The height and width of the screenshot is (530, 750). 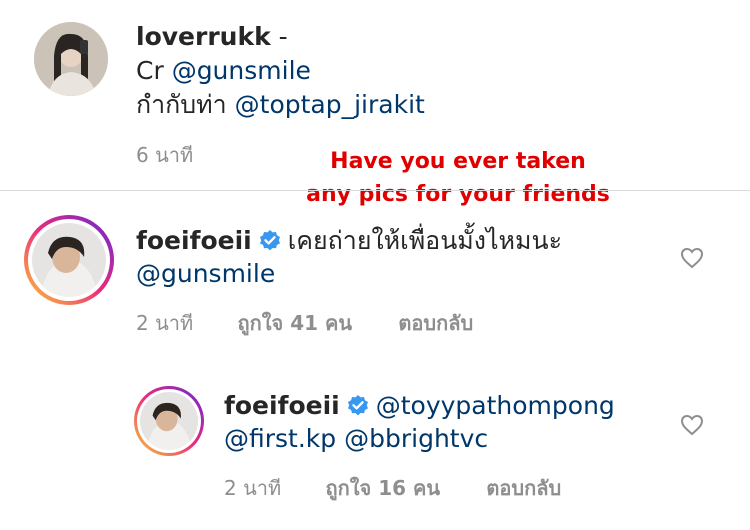 What do you see at coordinates (203, 36) in the screenshot?
I see `post-username: loverrukk` at bounding box center [203, 36].